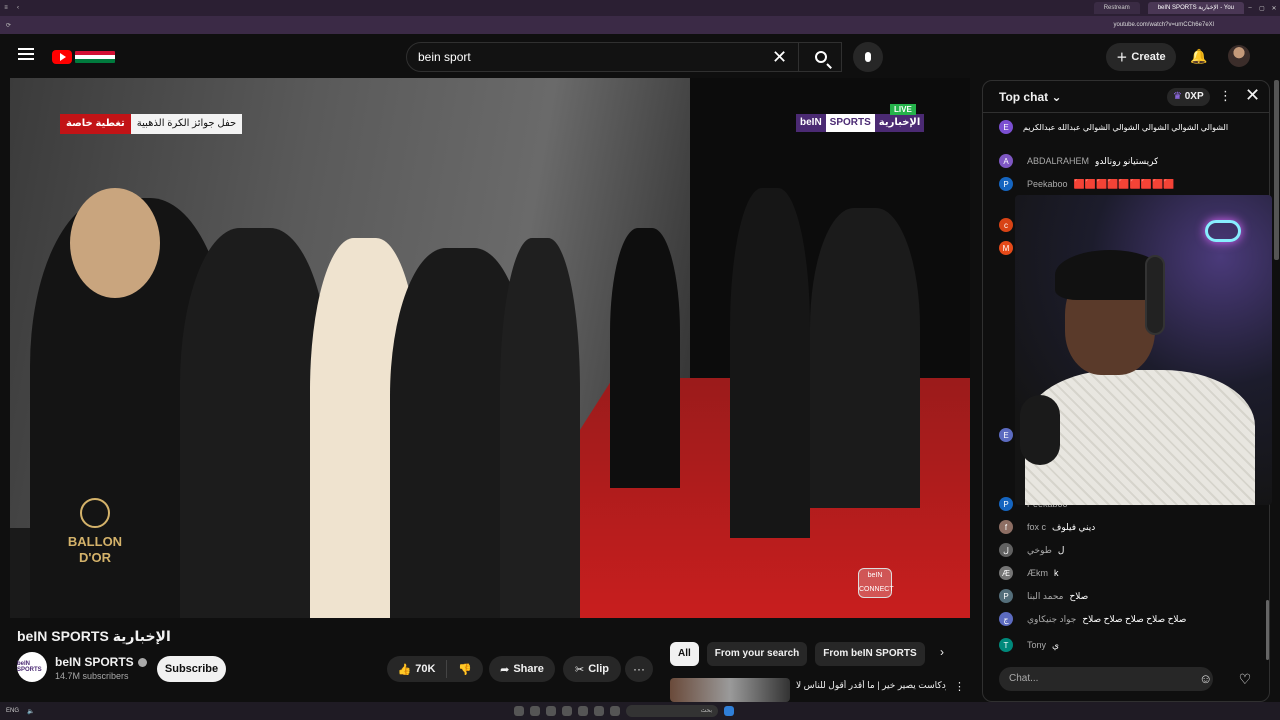 Image resolution: width=1280 pixels, height=720 pixels. I want to click on xp-badge: ♛ 0XP, so click(1188, 97).